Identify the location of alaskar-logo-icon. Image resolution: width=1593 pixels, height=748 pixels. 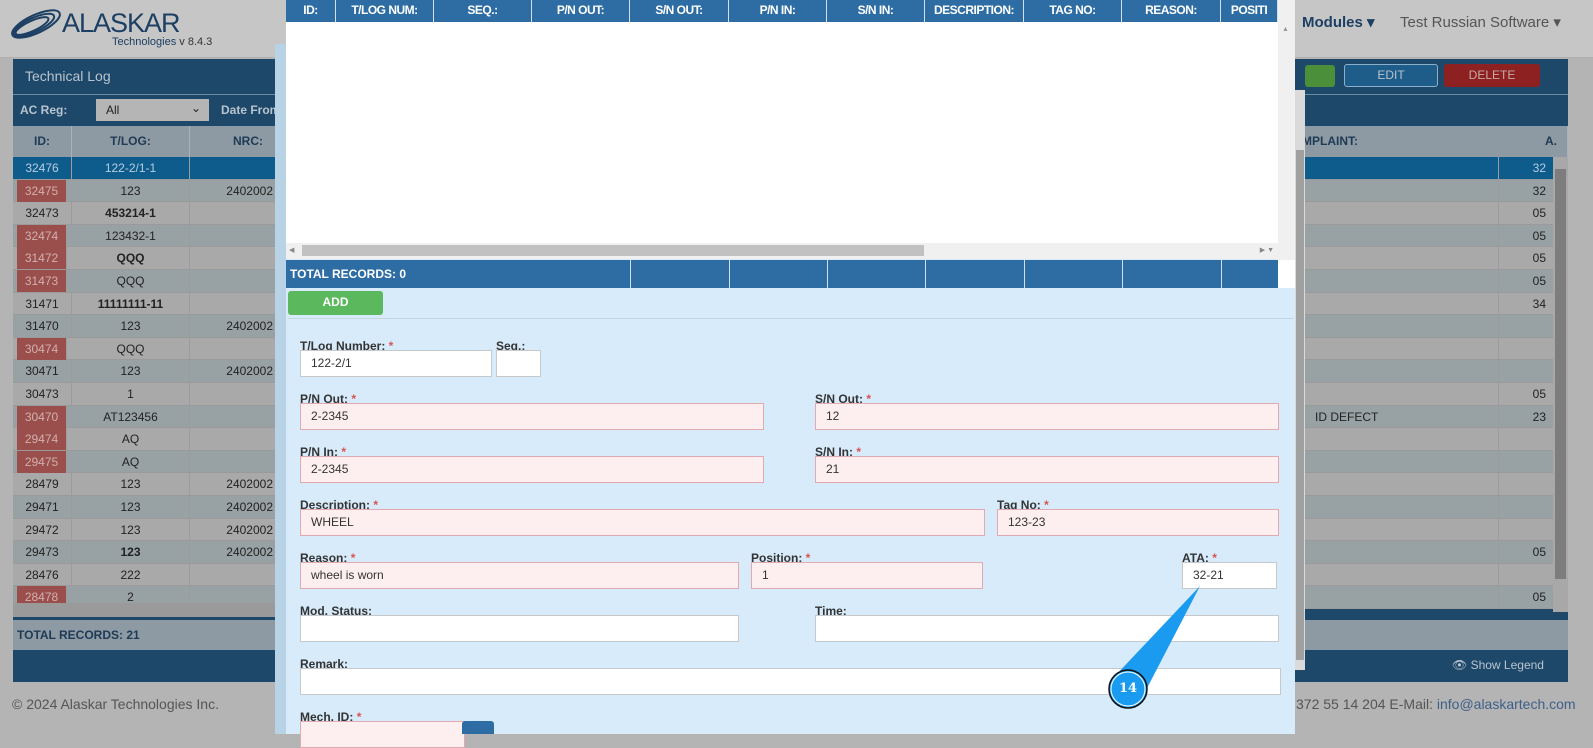
(36, 24).